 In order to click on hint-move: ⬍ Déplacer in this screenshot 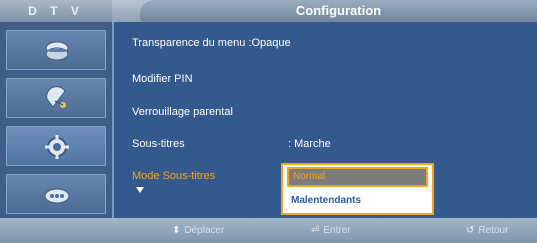, I will do `click(198, 230)`.